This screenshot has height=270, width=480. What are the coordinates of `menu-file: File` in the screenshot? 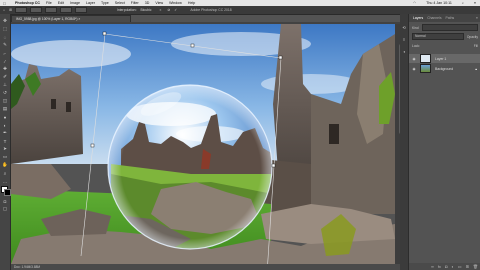 It's located at (49, 3).